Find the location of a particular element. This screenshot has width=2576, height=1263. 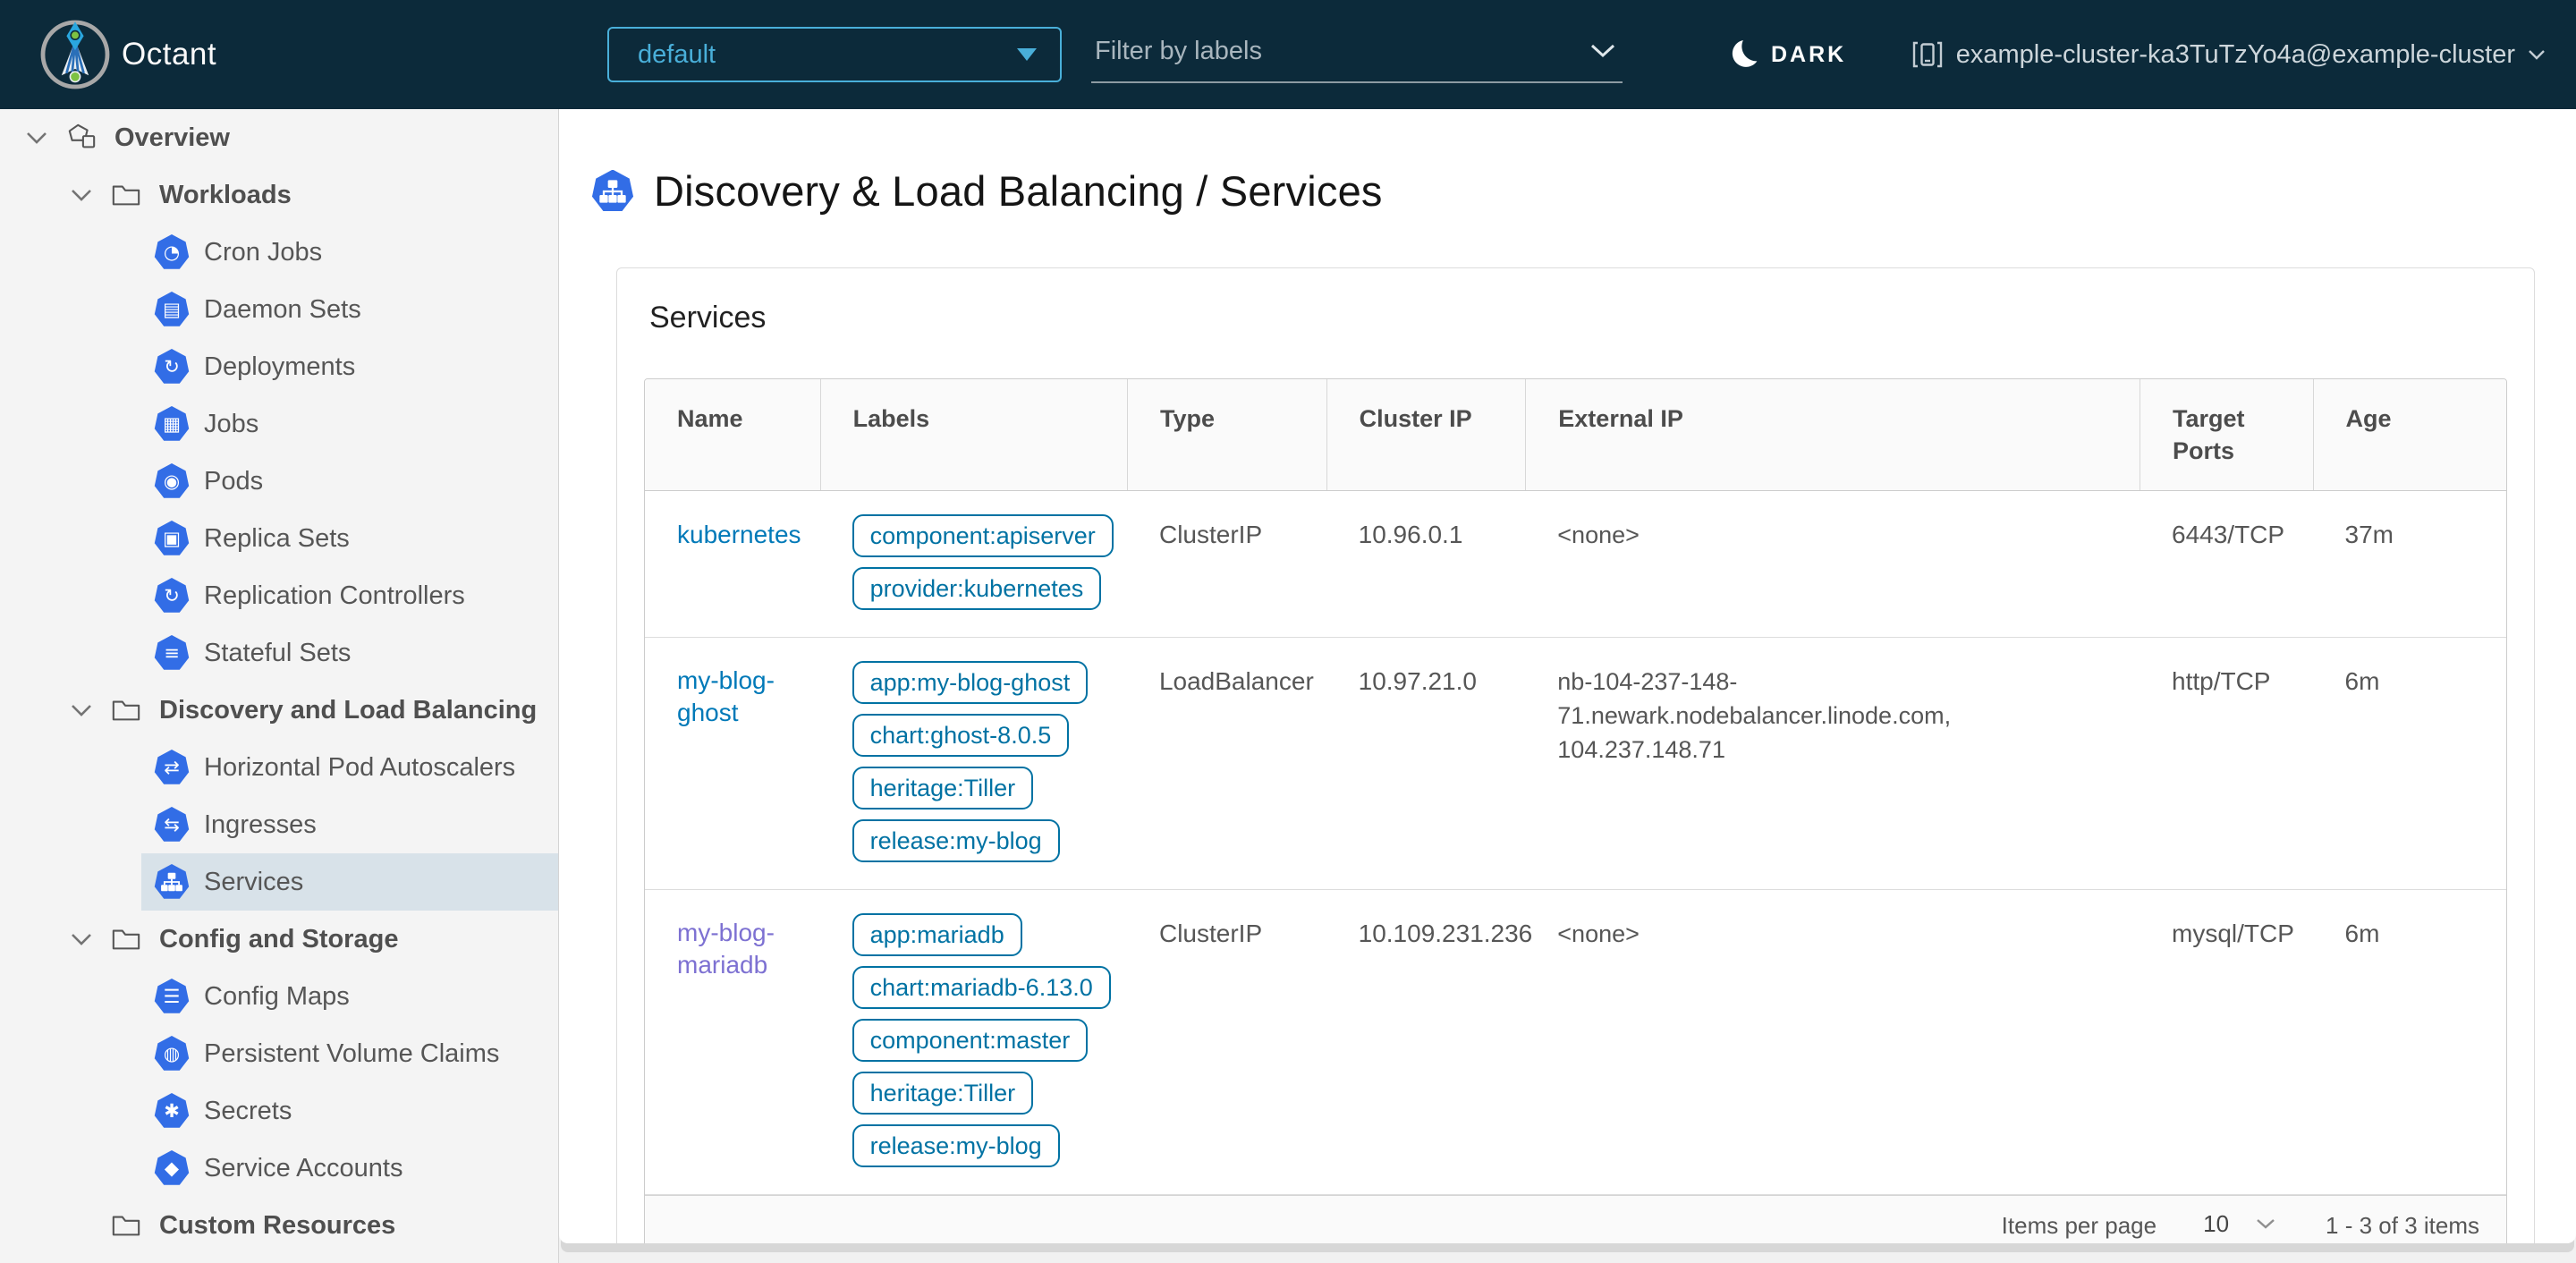

column-header-target-ports: Target Ports is located at coordinates (2226, 434).